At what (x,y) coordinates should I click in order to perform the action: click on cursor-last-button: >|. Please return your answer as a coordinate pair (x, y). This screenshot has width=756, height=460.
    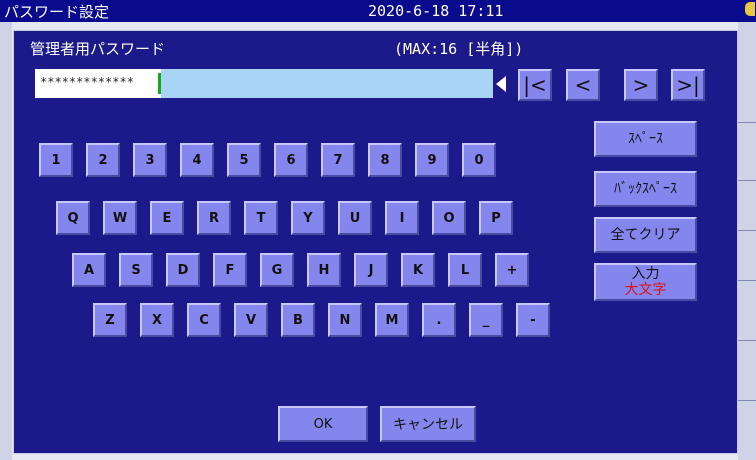
    Looking at the image, I should click on (688, 85).